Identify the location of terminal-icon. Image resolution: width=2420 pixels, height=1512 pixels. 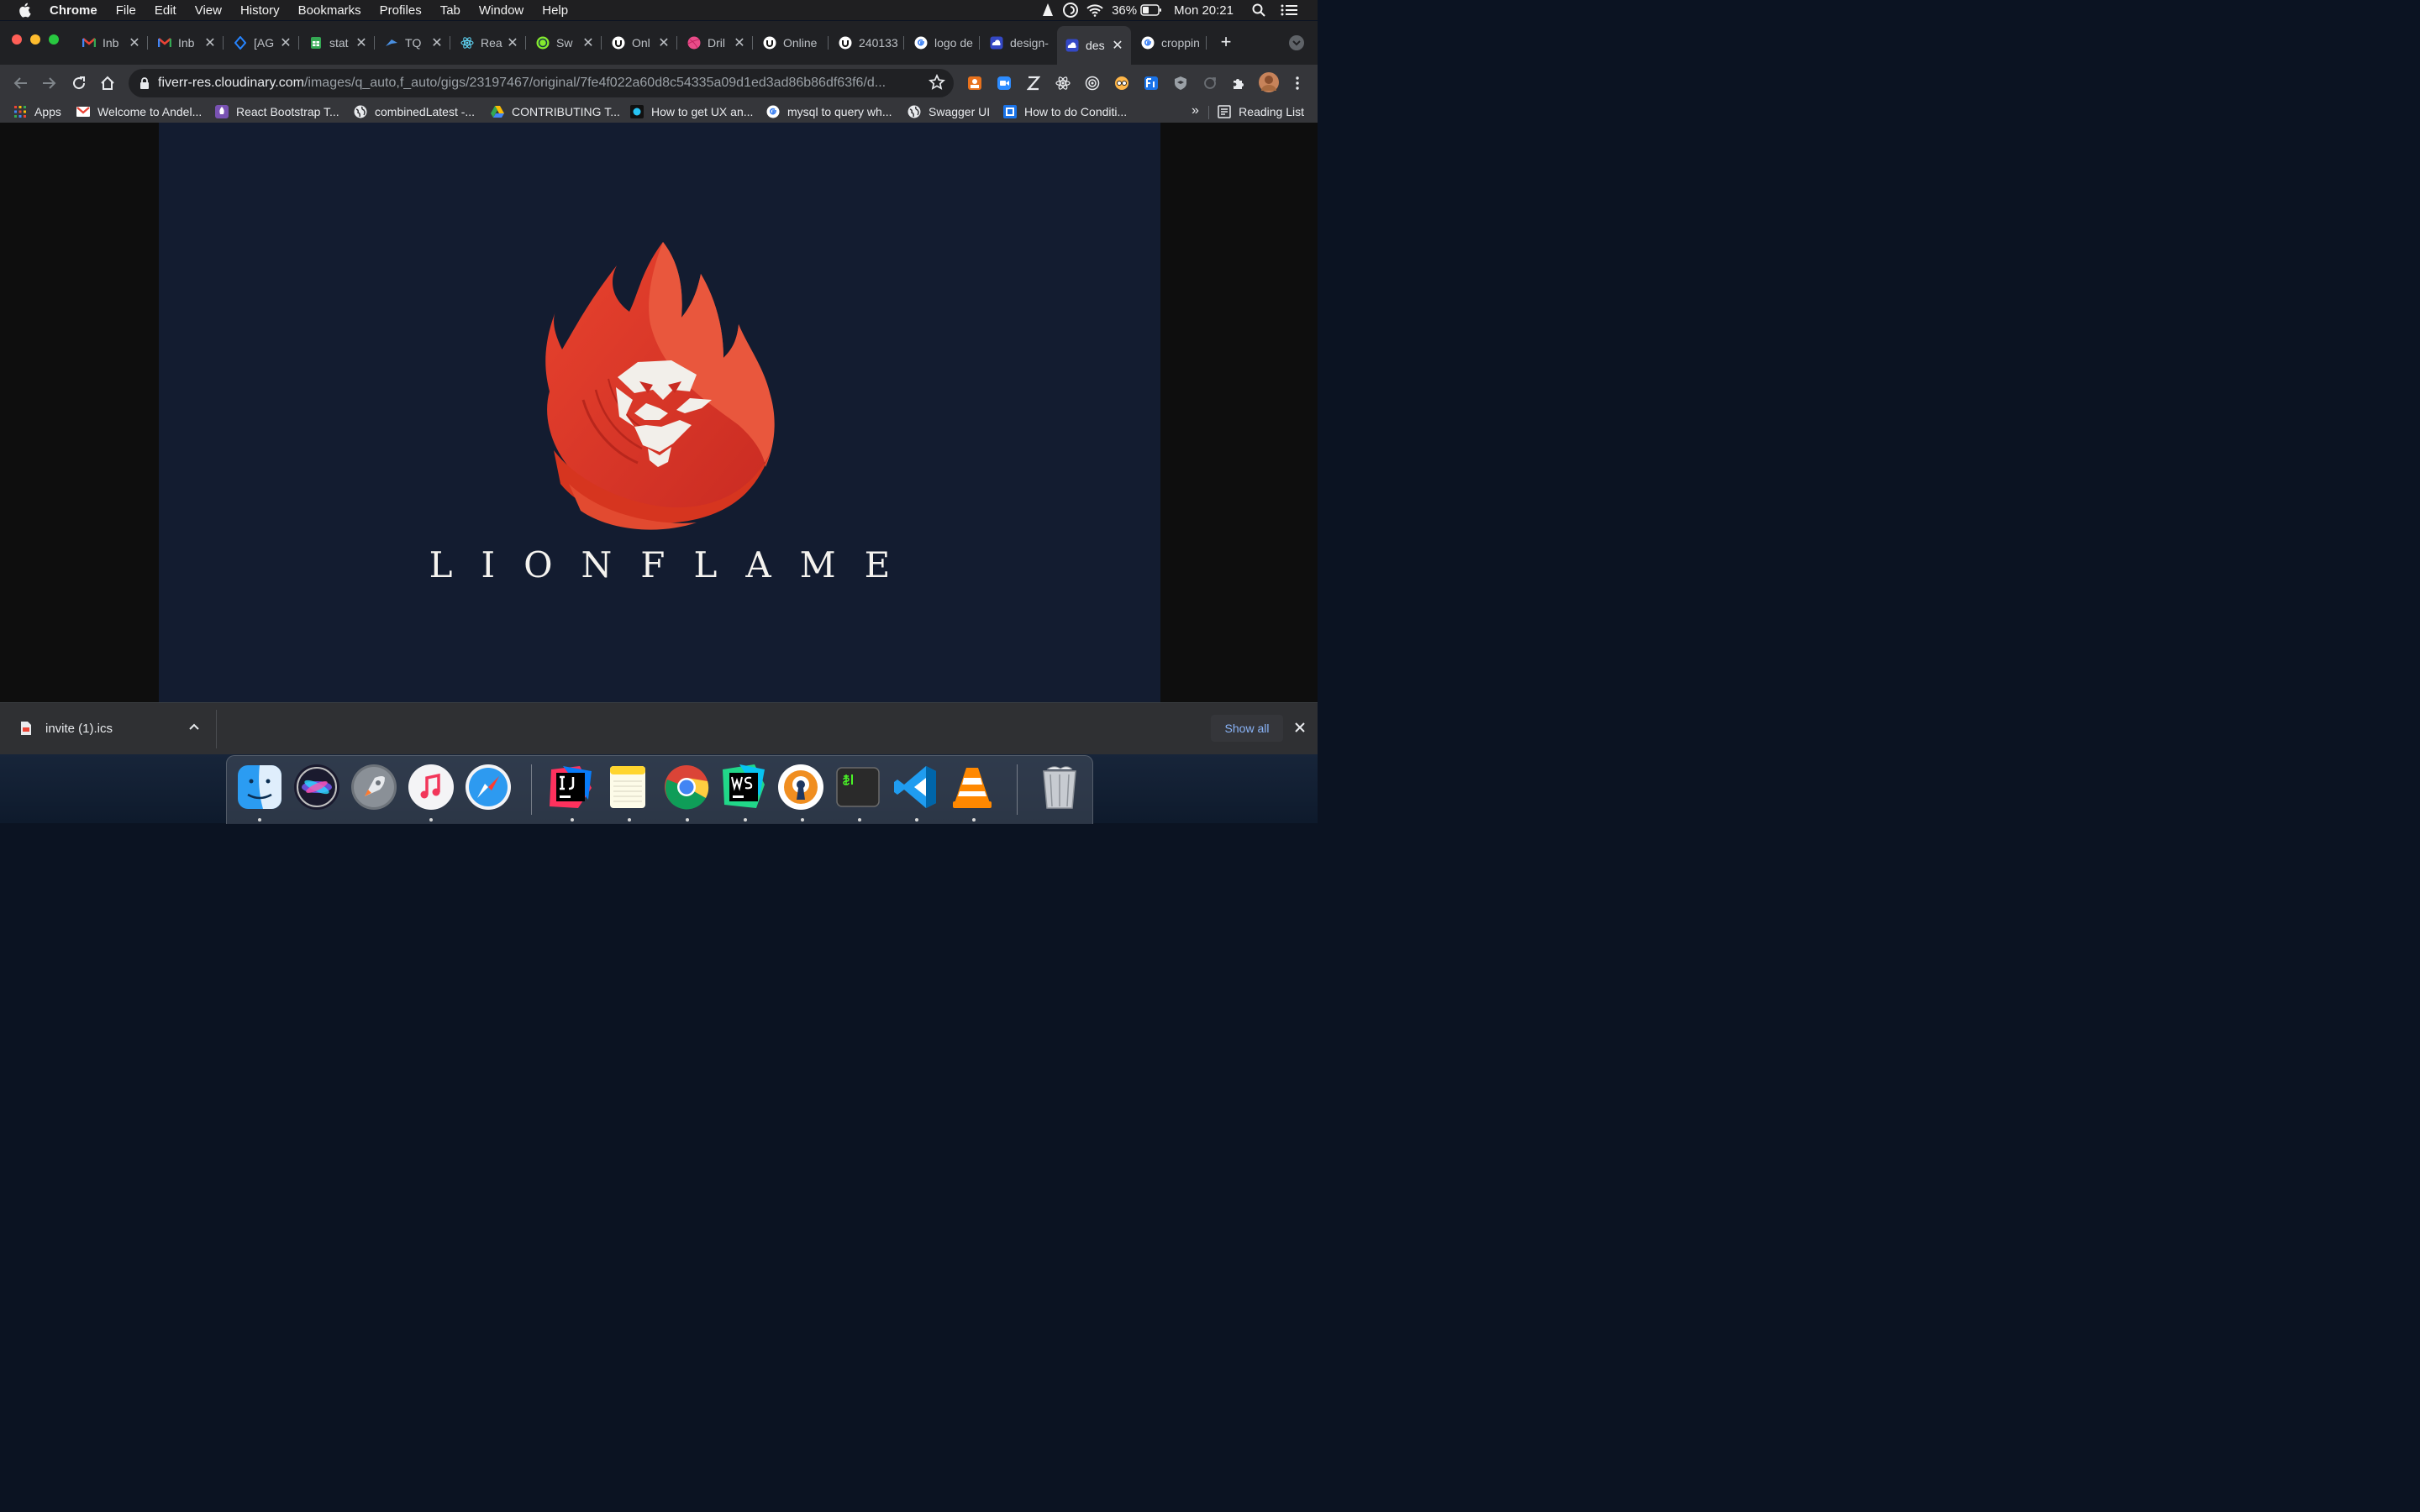
(858, 787).